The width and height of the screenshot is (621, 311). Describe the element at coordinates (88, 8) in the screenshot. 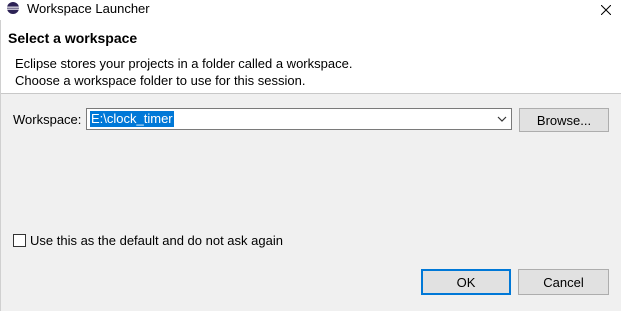

I see `window-title: Workspace Launcher` at that location.